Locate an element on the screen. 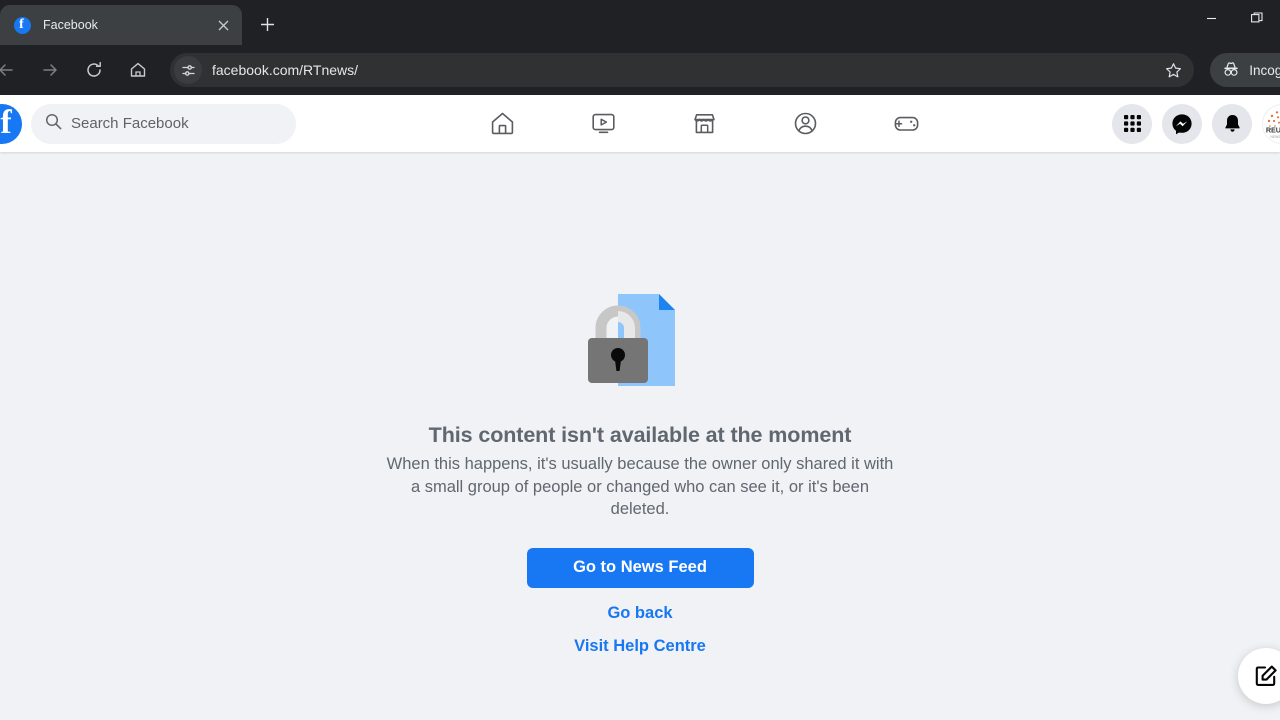  nav-video-watch-icon is located at coordinates (603, 124).